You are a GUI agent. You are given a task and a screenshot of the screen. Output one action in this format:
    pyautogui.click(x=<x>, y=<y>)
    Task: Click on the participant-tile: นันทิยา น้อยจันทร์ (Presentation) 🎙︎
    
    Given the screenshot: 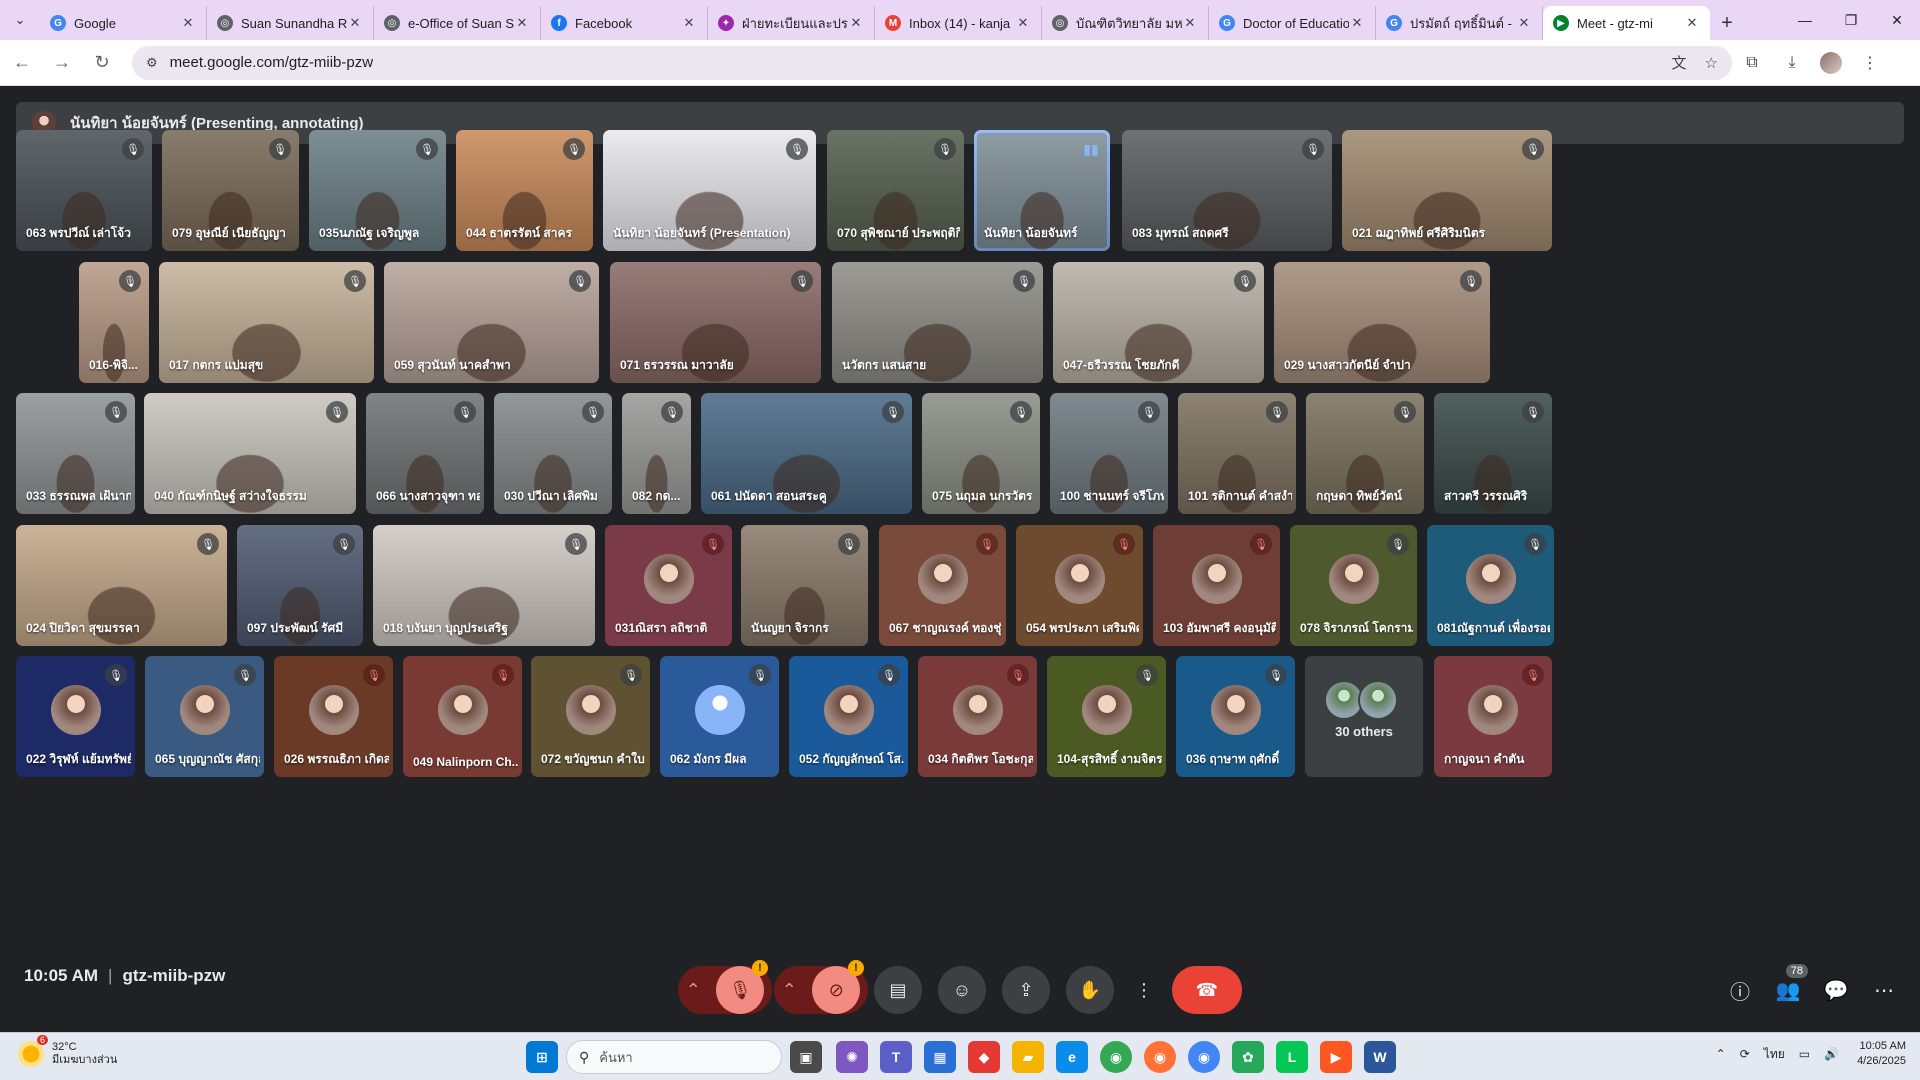 What is the action you would take?
    pyautogui.click(x=709, y=190)
    